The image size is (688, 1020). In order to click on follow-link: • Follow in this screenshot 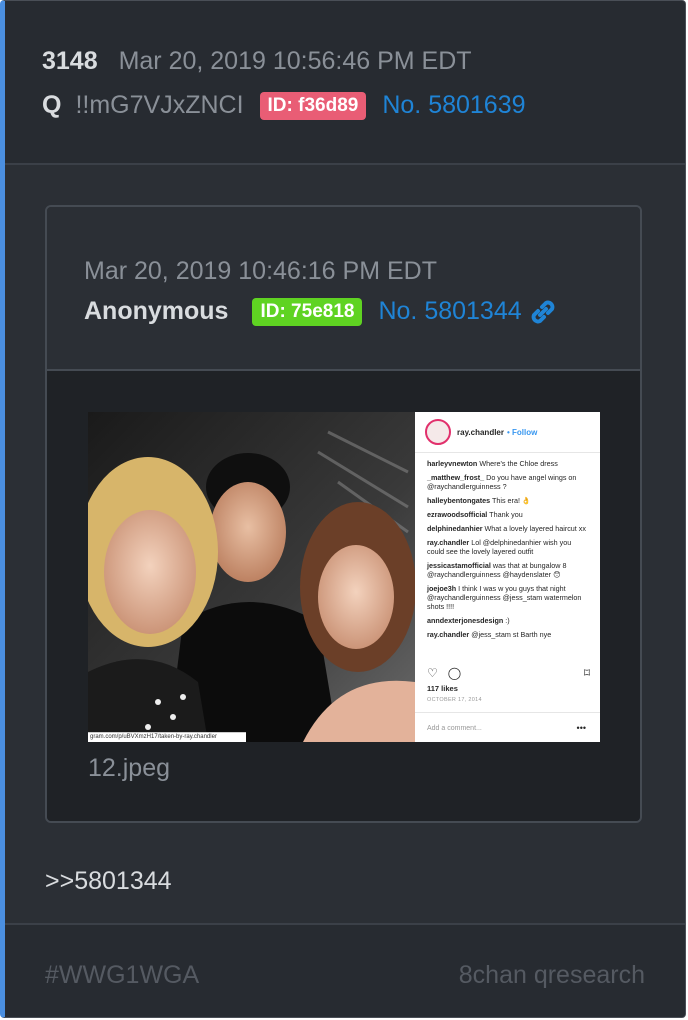, I will do `click(522, 432)`.